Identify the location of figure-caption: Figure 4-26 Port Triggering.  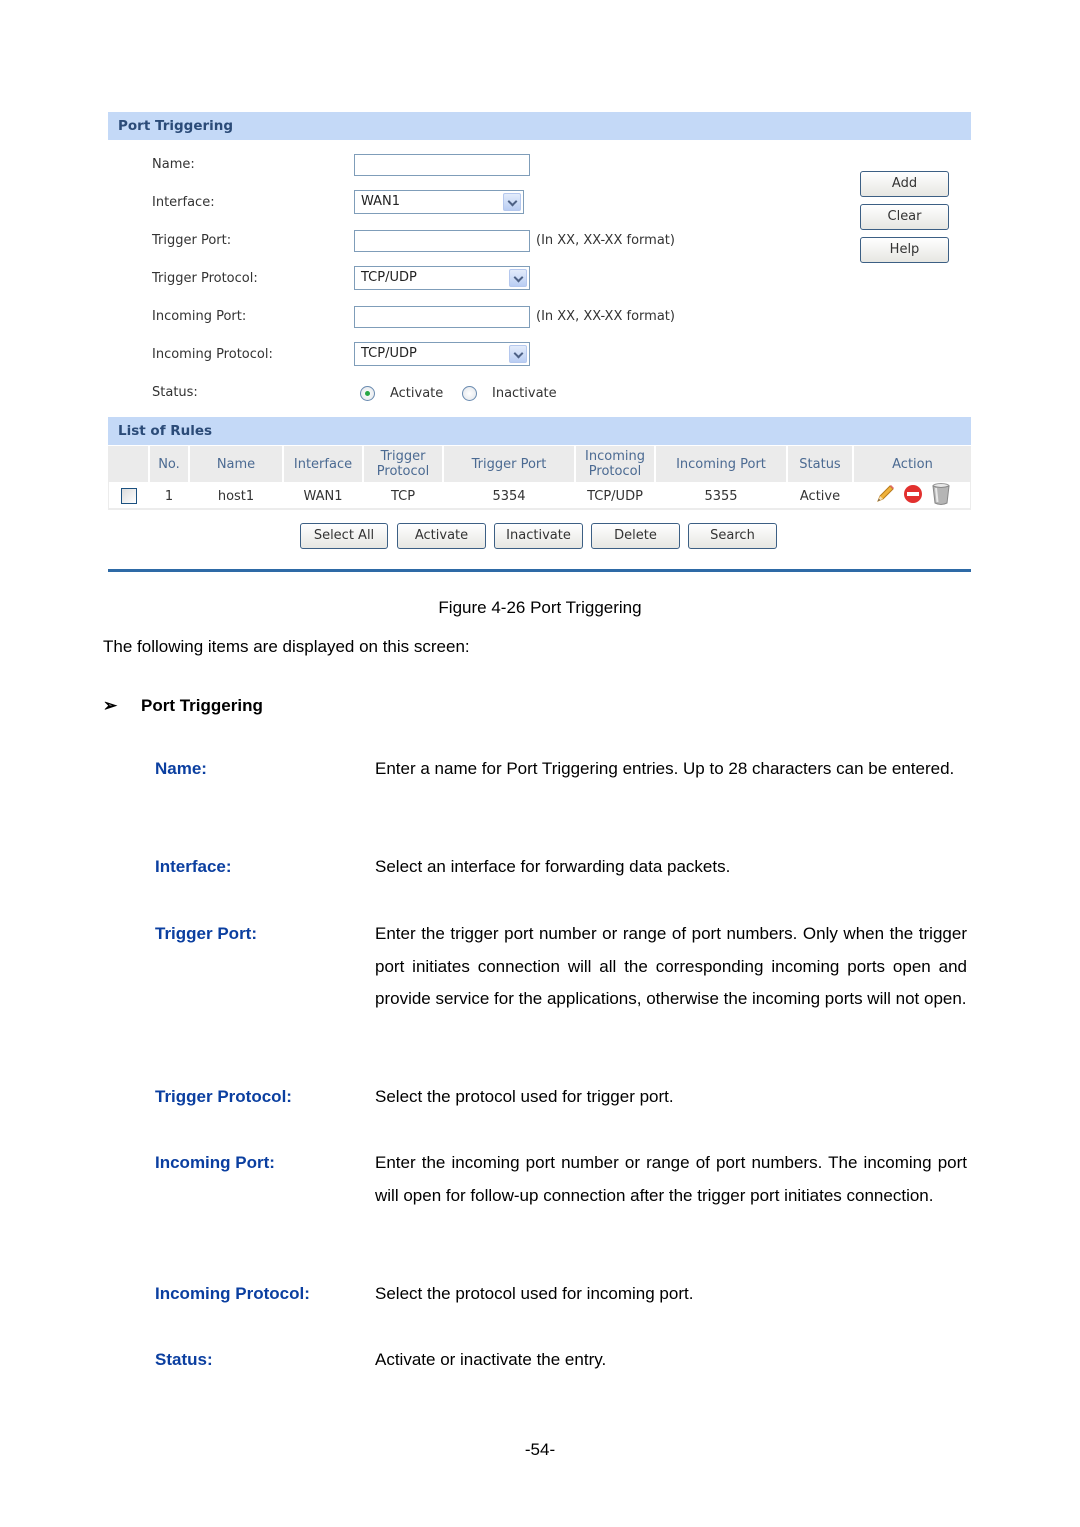
(540, 607).